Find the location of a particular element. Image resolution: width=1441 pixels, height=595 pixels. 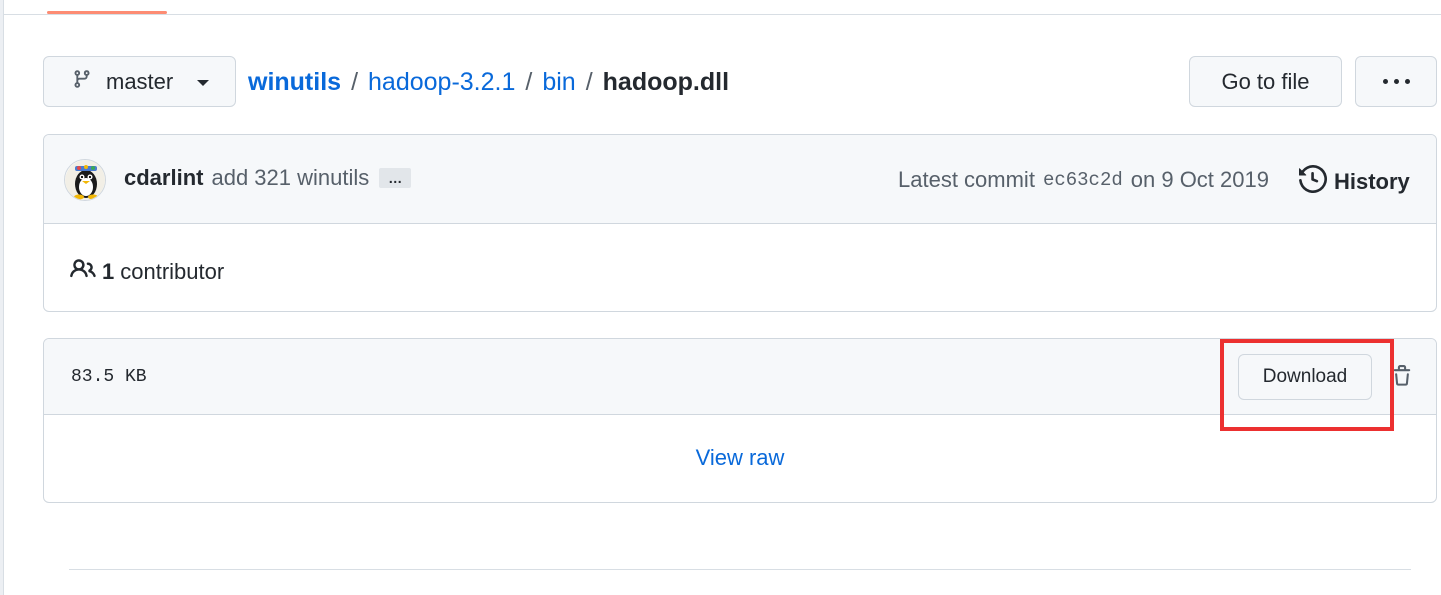

history-link: History is located at coordinates (1354, 181).